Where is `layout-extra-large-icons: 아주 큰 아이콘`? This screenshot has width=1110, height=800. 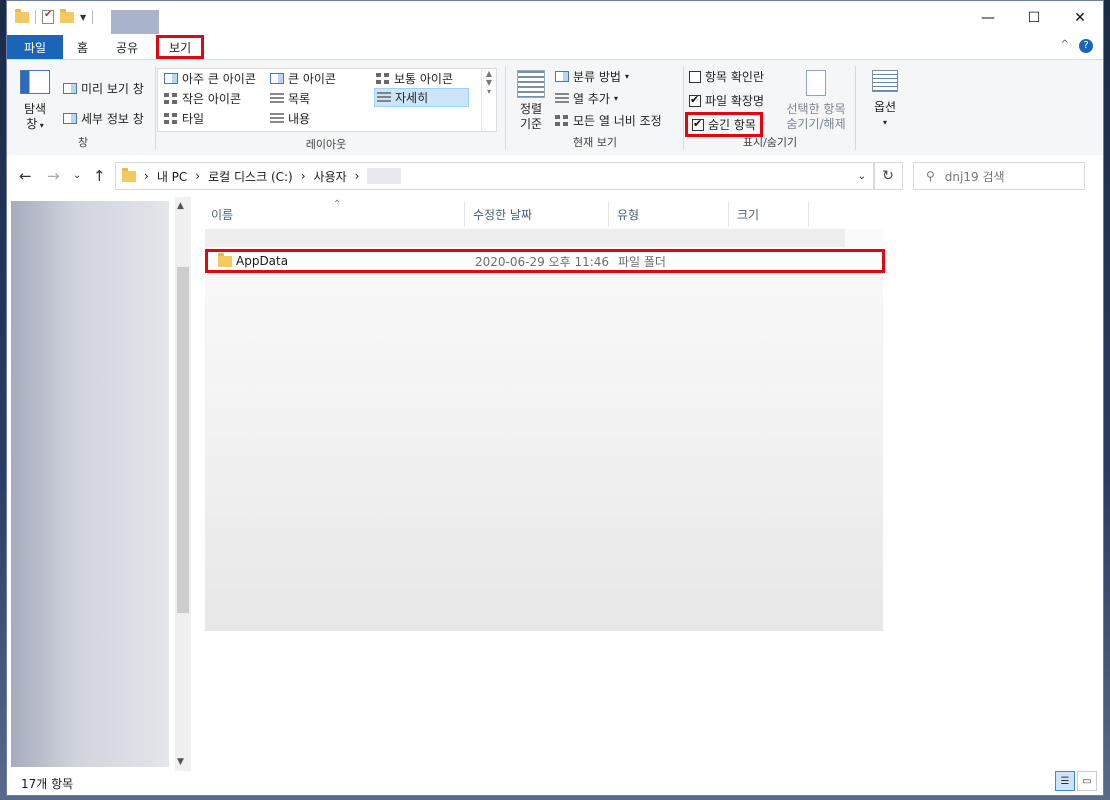
layout-extra-large-icons: 아주 큰 아이콘 is located at coordinates (210, 78).